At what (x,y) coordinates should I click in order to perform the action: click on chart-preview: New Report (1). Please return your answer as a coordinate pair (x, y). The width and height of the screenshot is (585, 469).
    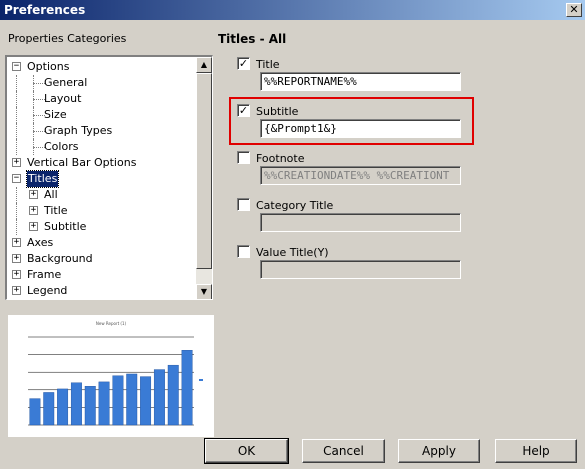
    Looking at the image, I should click on (111, 376).